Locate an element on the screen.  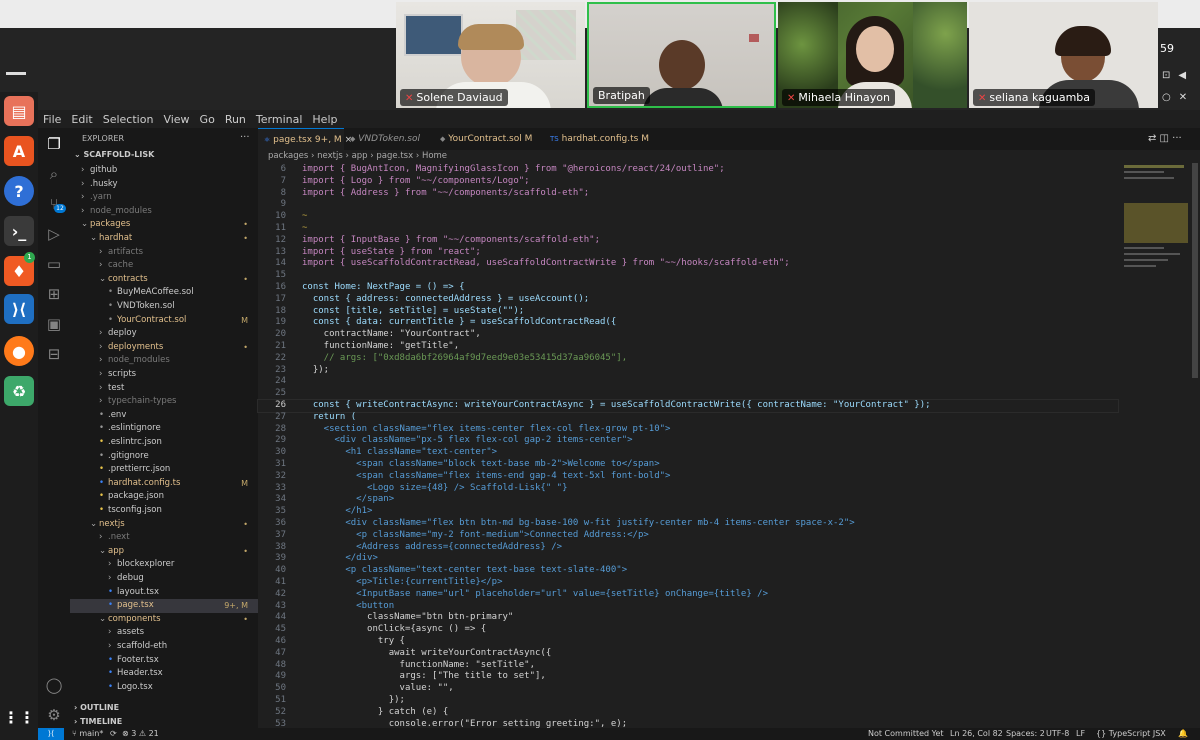
code-line: 23 }); is located at coordinates (688, 371).